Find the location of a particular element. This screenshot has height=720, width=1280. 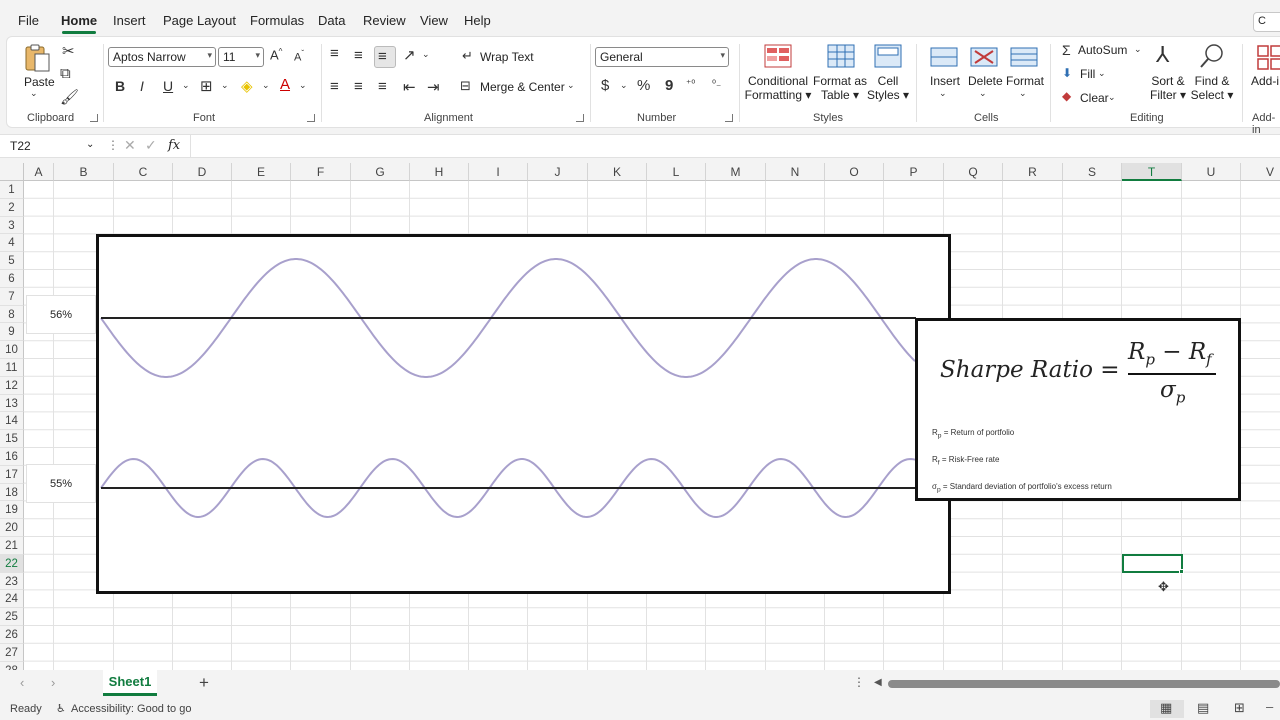

tab-page-layout: Page Layout is located at coordinates (199, 20).